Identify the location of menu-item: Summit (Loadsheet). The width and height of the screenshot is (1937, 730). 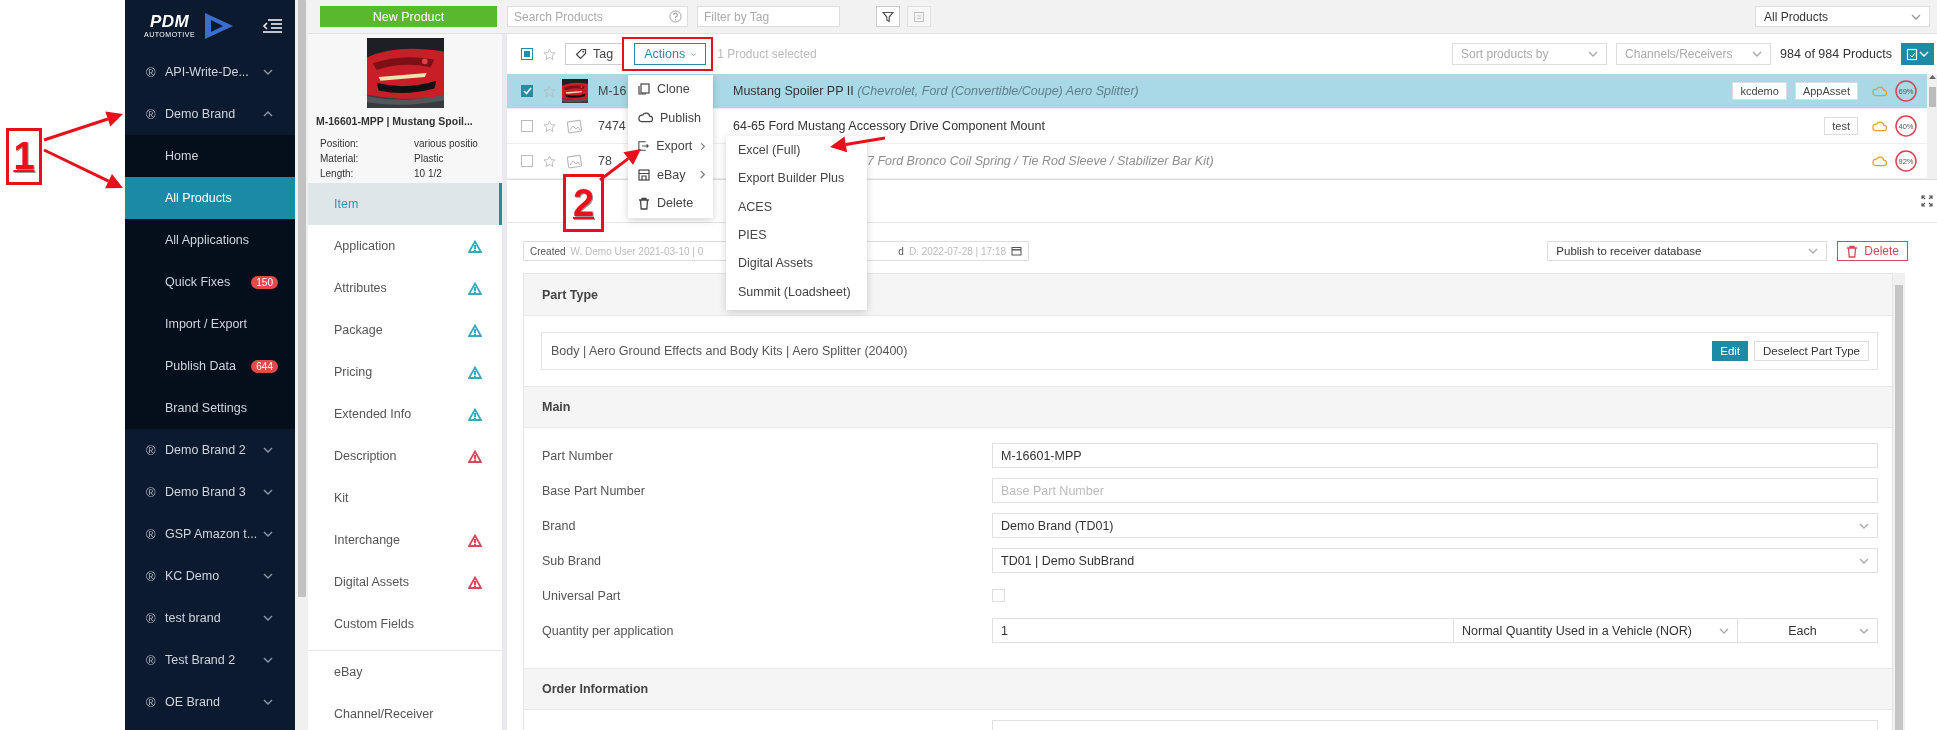
(796, 291).